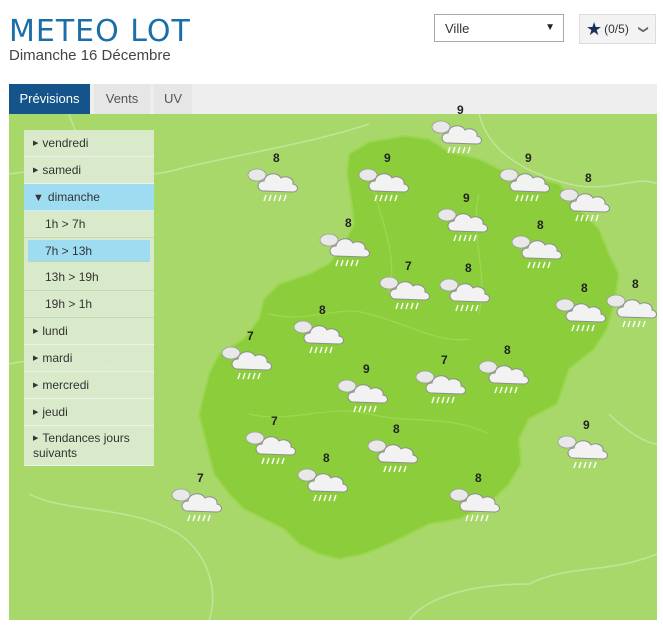 This screenshot has width=663, height=625. What do you see at coordinates (89, 412) in the screenshot?
I see `day-item-jeudi: ▶ jeudi` at bounding box center [89, 412].